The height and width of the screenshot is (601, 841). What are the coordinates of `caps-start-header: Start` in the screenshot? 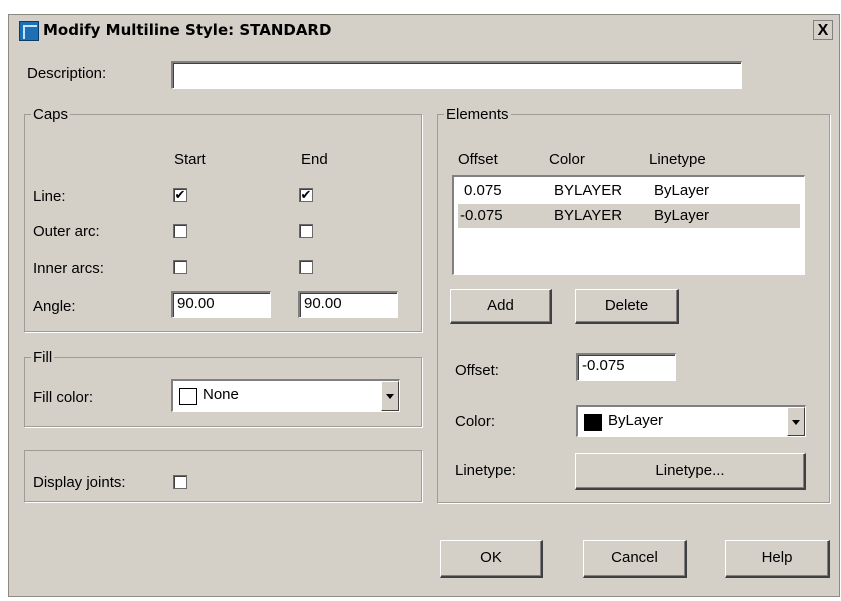 It's located at (190, 159).